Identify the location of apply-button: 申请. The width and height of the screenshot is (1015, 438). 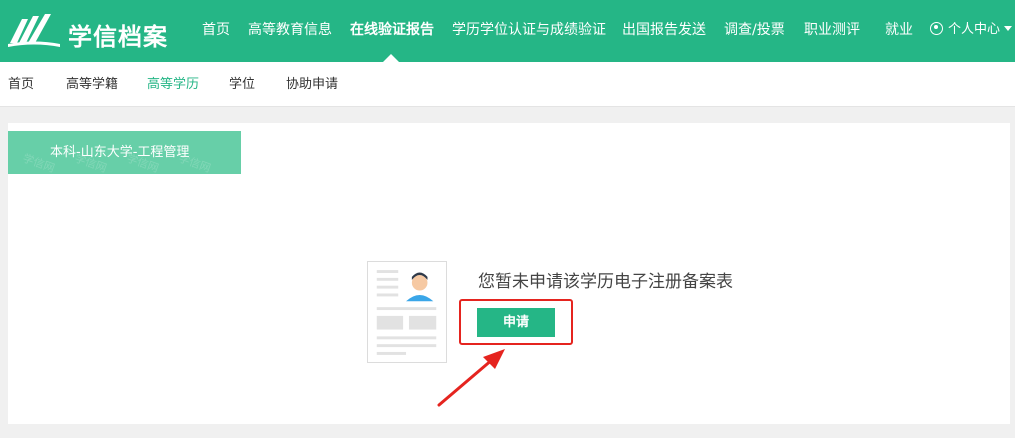
(516, 322).